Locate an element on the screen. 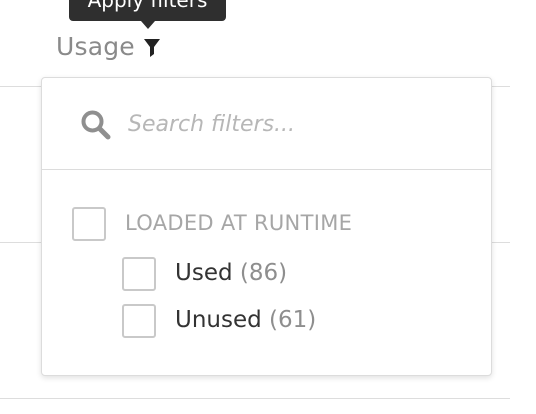  tooltip-arrow is located at coordinates (148, 25).